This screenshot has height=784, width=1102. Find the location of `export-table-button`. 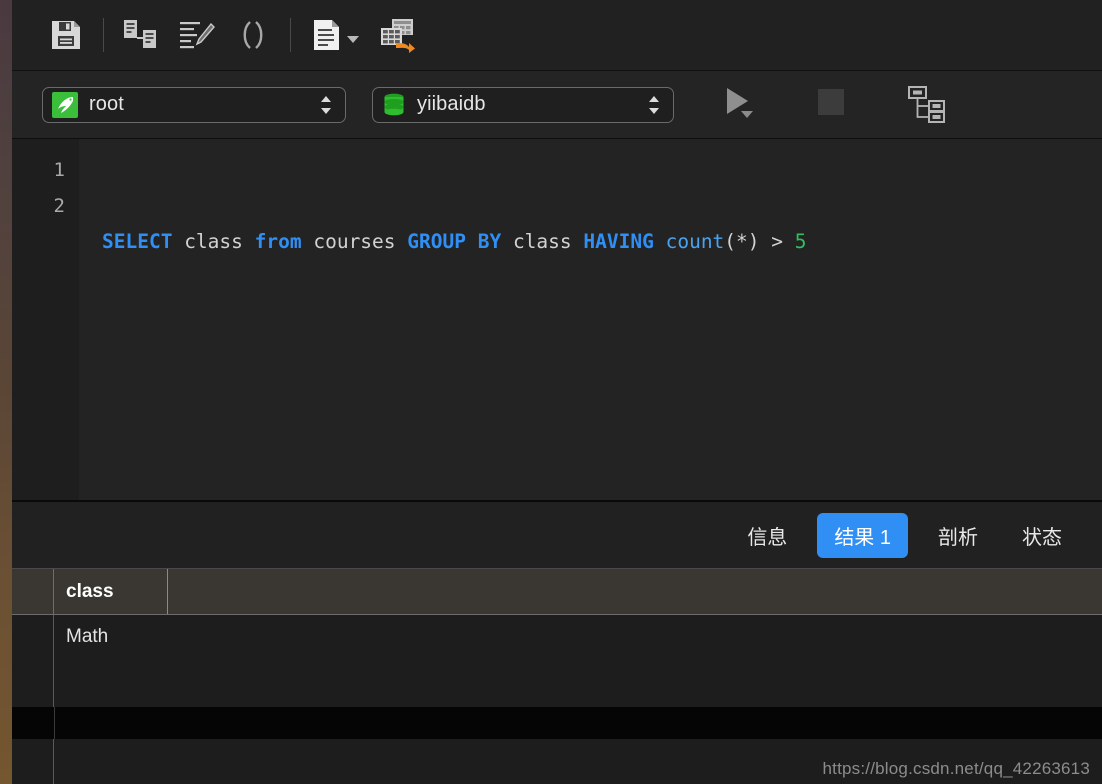

export-table-button is located at coordinates (398, 35).